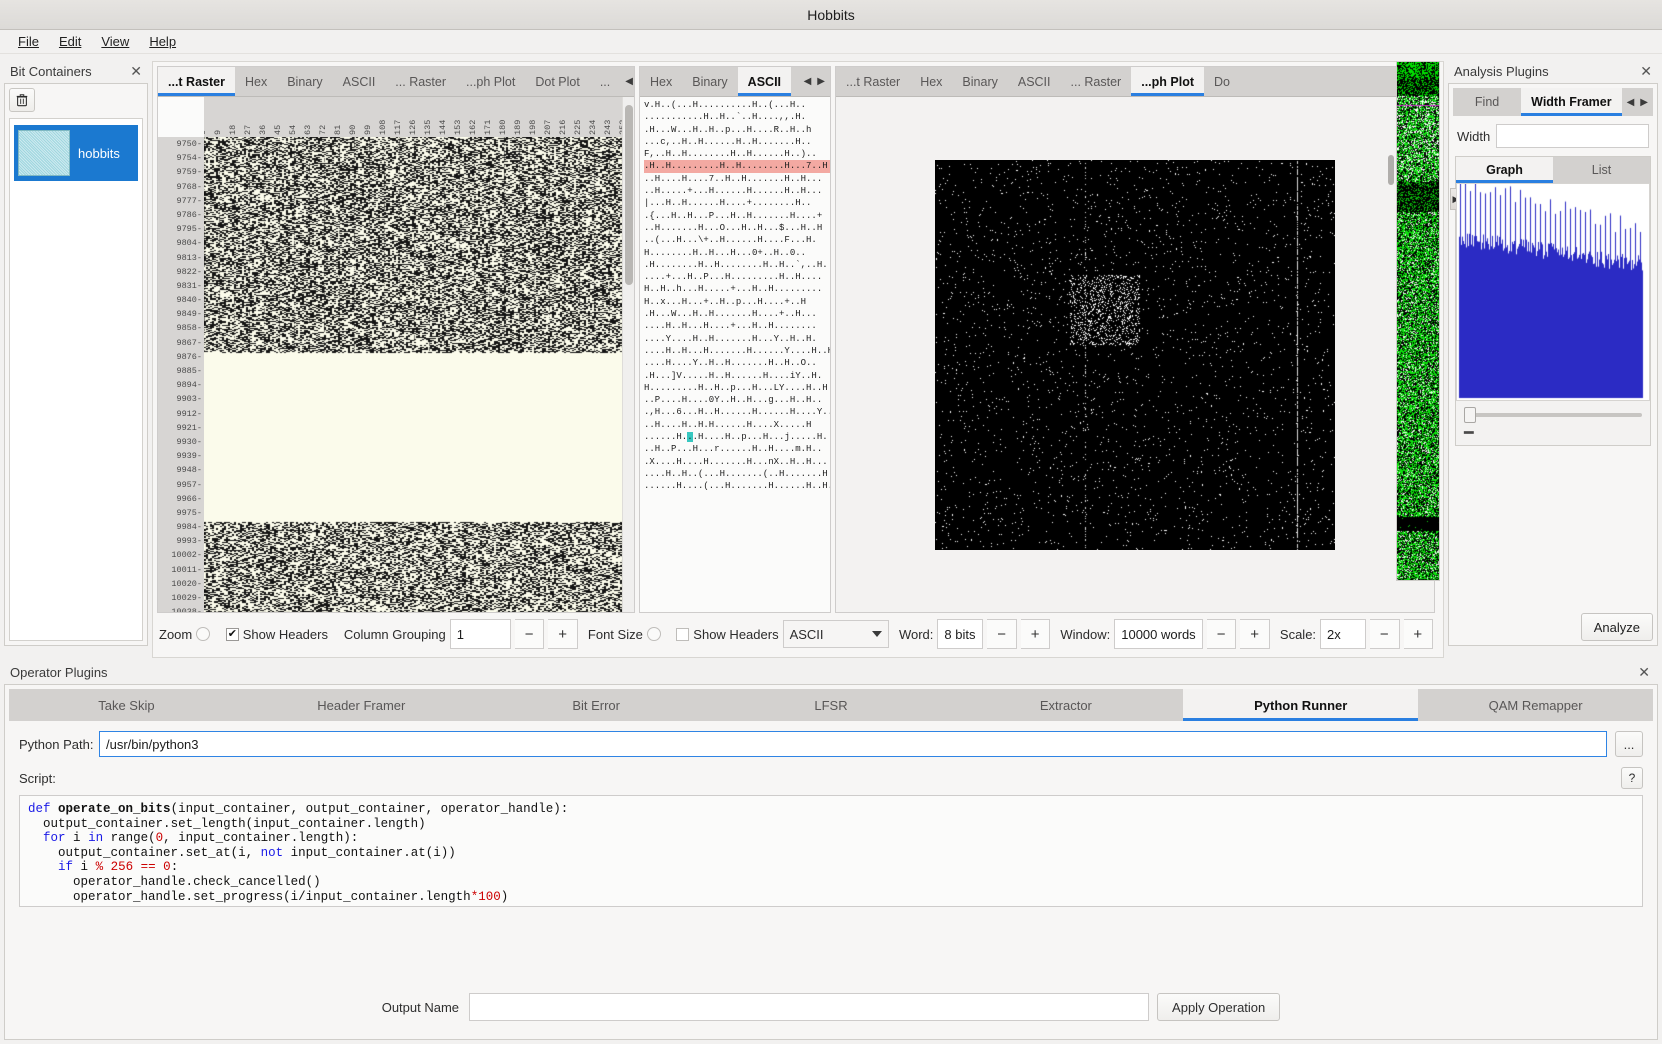  I want to click on bit-containers-list: hobbits, so click(76, 379).